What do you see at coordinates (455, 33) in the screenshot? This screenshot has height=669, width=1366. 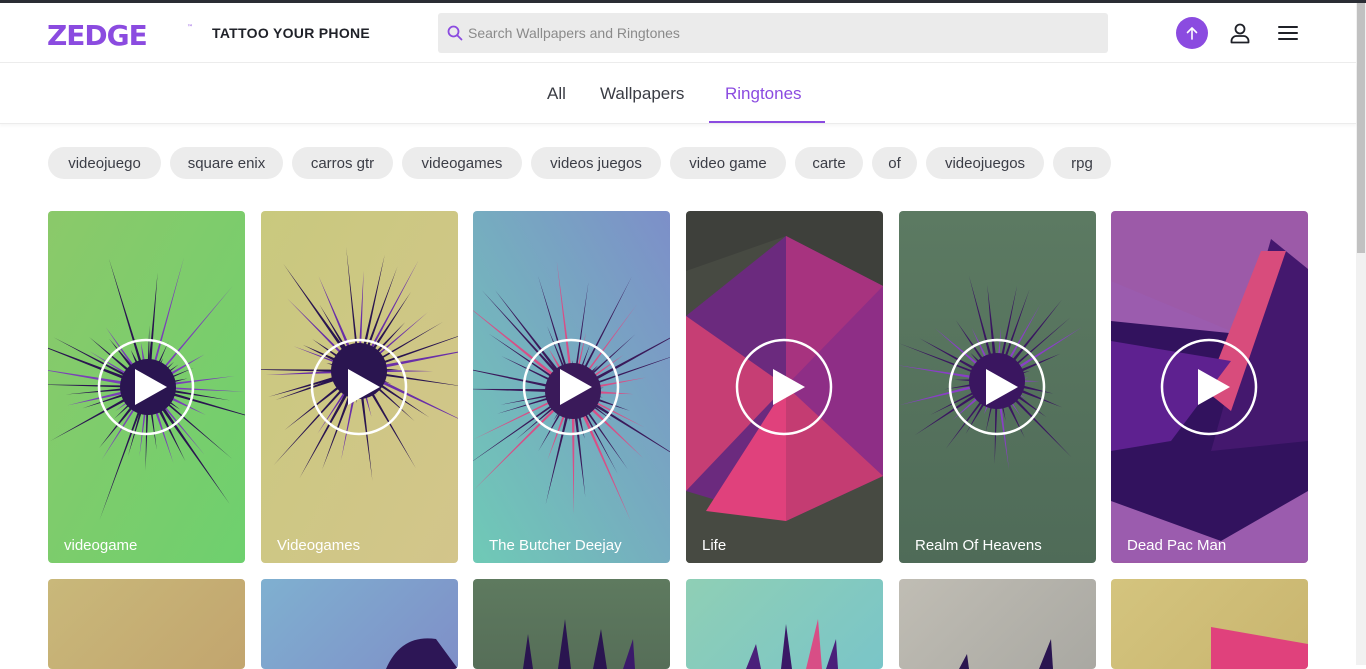 I see `search-icon` at bounding box center [455, 33].